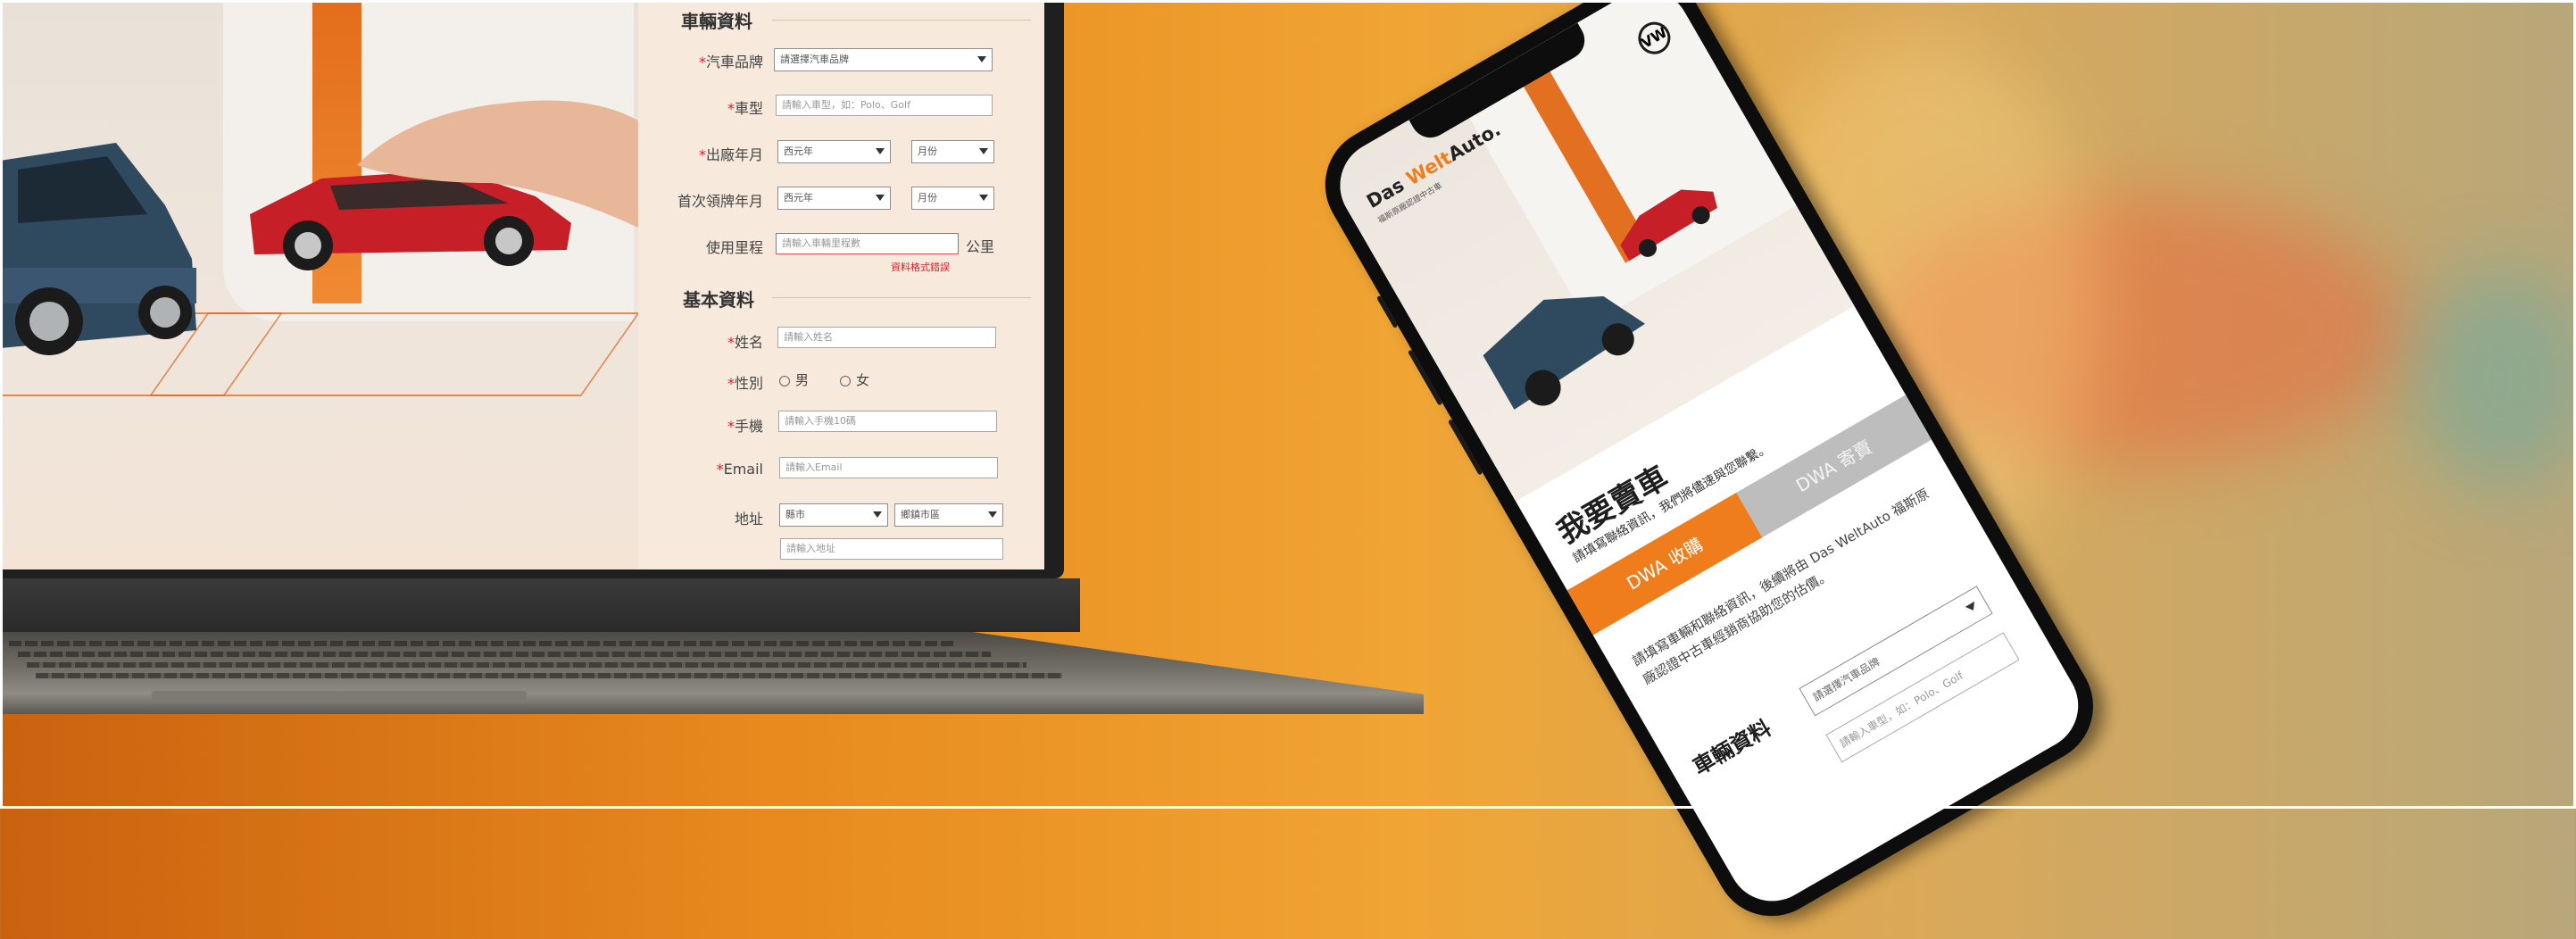 The image size is (2576, 939). I want to click on mileage-input: 請輸入車輛里程數, so click(867, 243).